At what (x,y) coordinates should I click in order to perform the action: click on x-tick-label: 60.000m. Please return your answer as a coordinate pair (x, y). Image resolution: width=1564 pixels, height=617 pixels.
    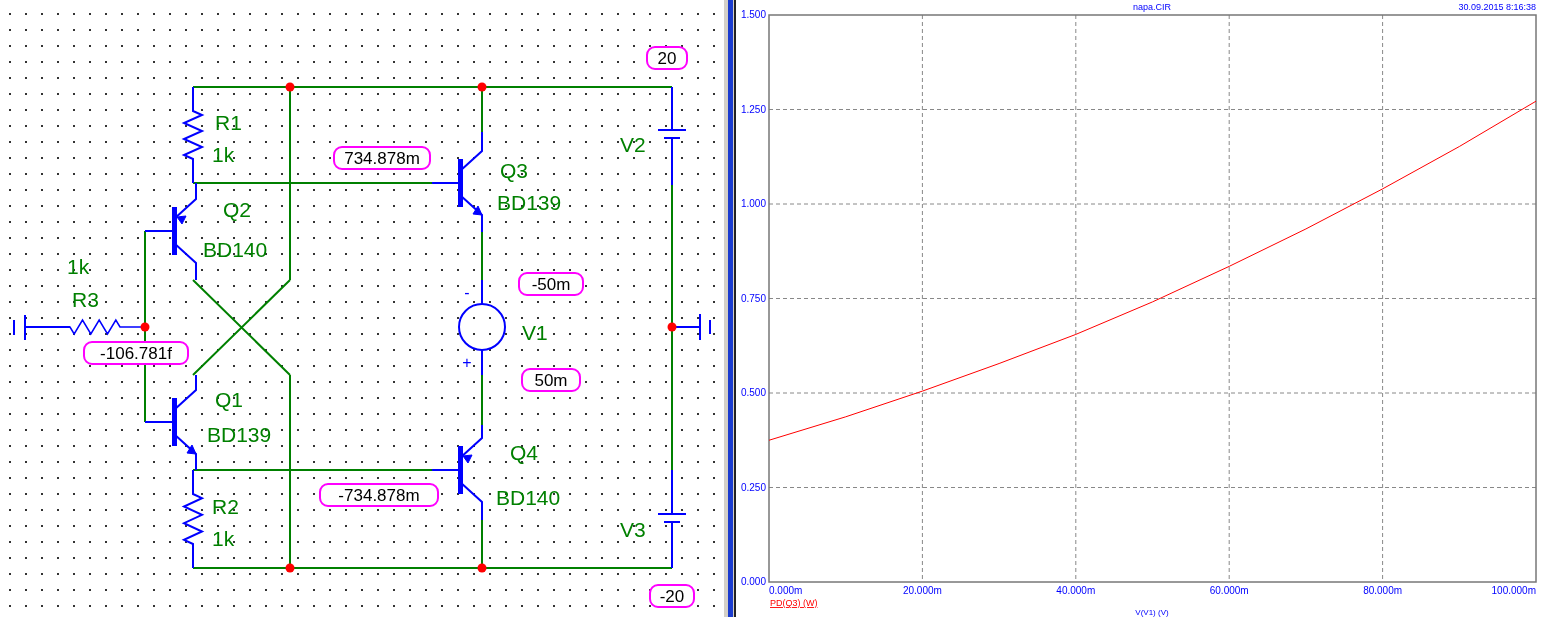
    Looking at the image, I should click on (1229, 590).